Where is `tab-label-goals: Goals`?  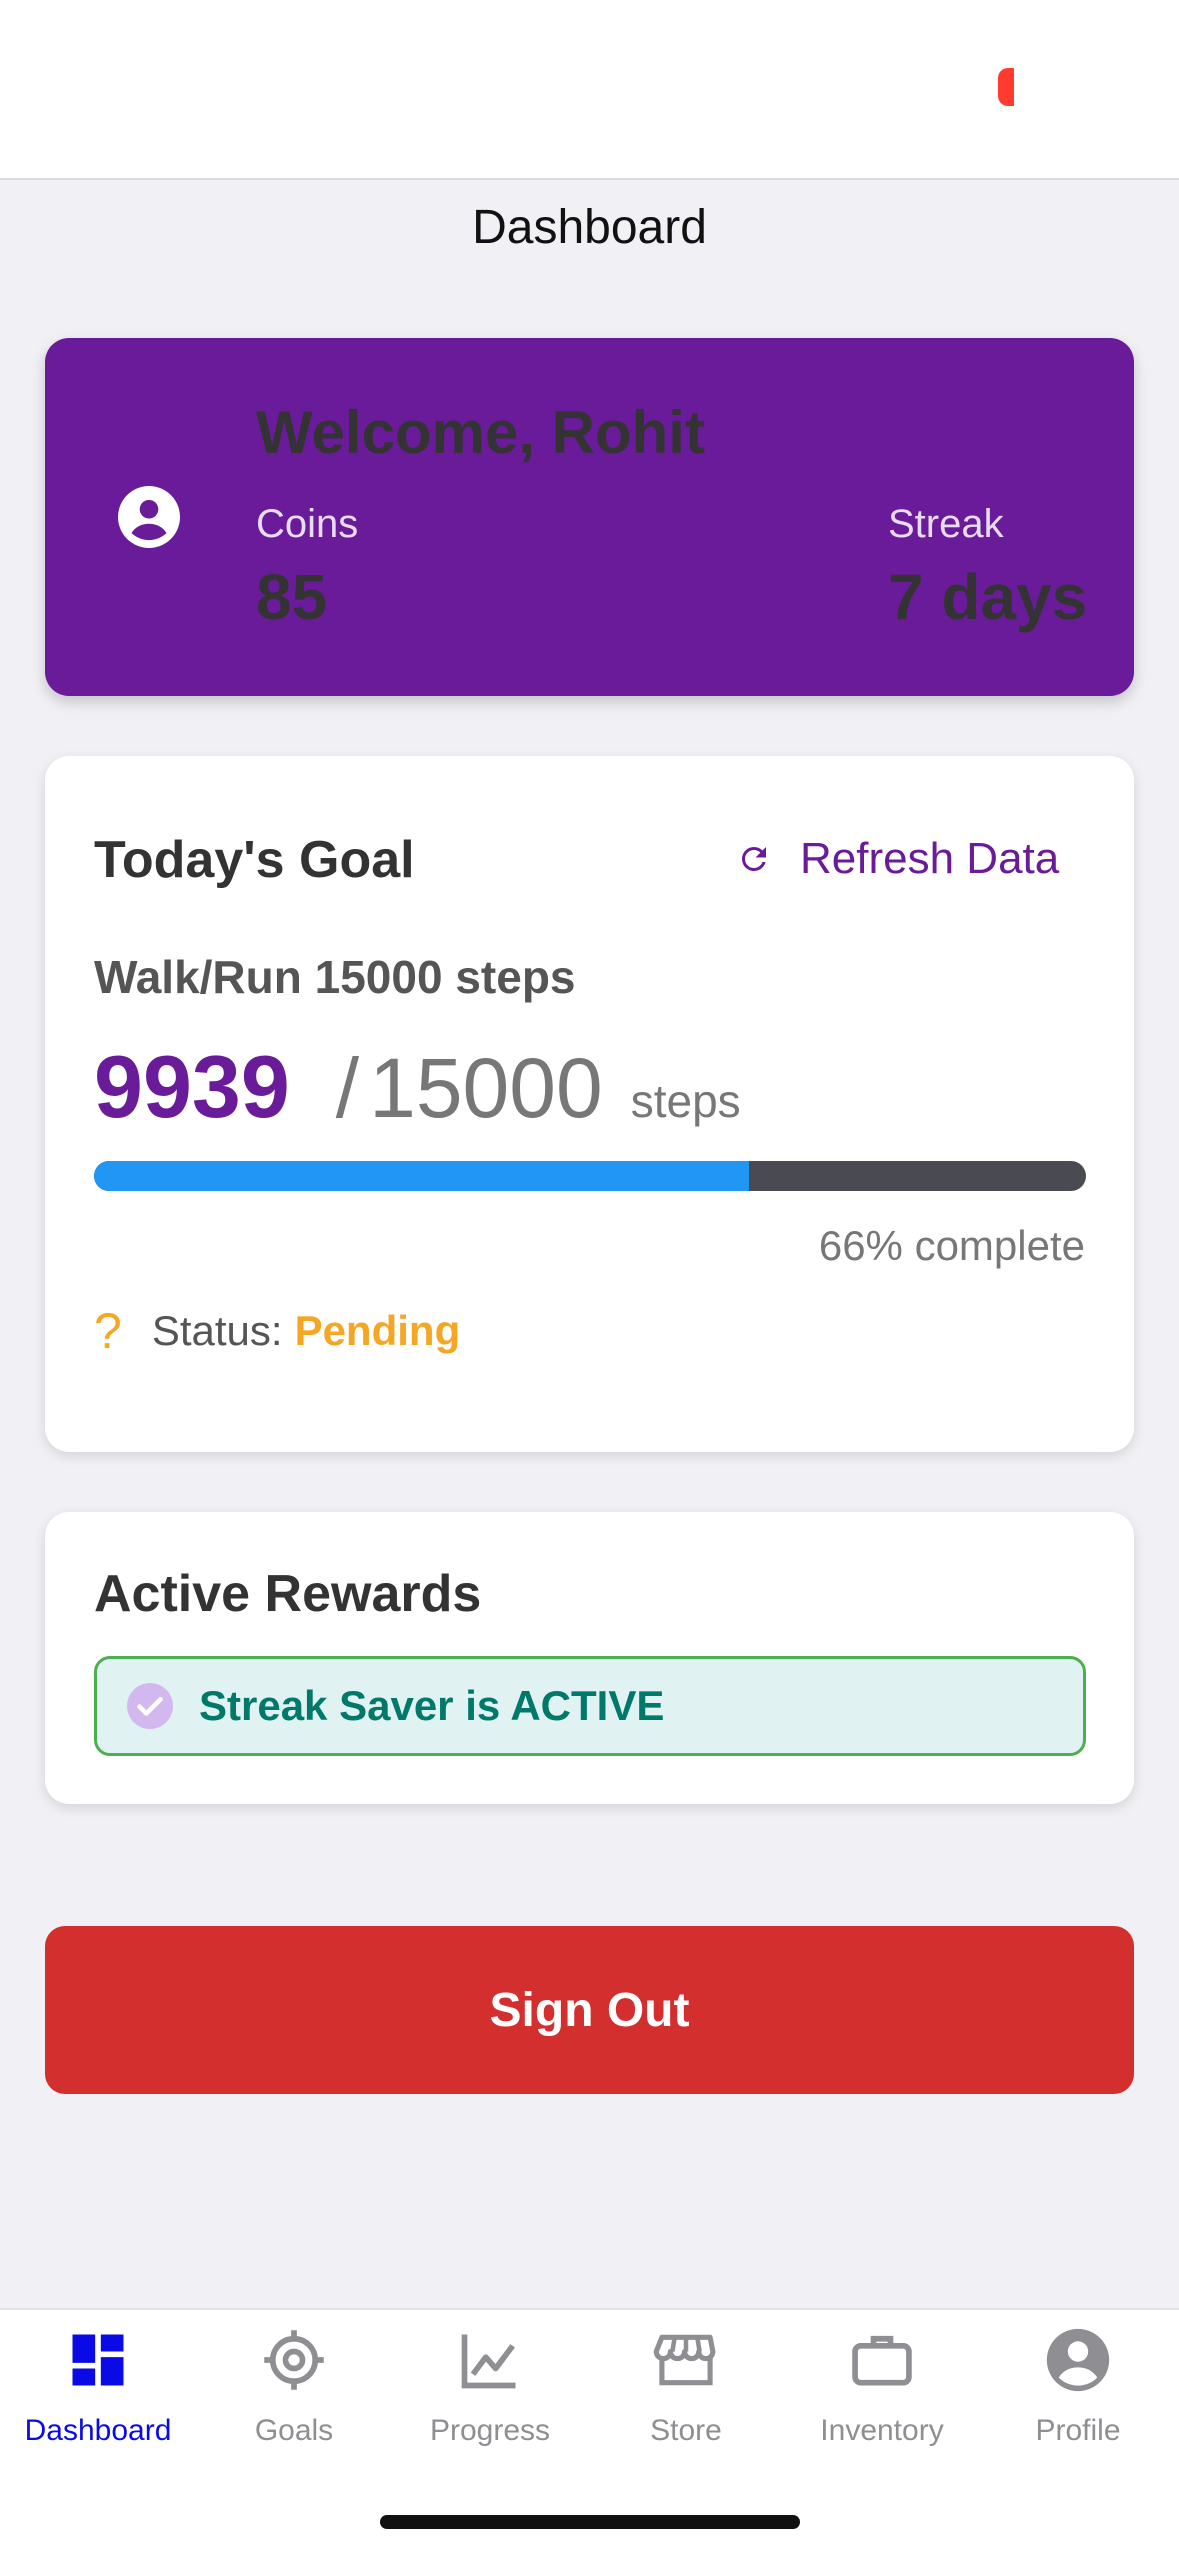
tab-label-goals: Goals is located at coordinates (294, 2430).